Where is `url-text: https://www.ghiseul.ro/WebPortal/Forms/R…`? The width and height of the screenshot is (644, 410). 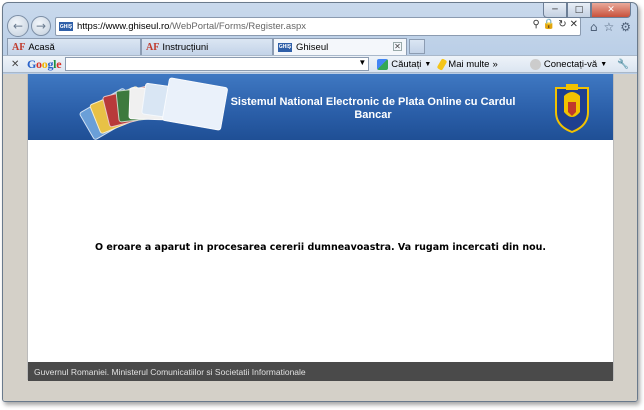 url-text: https://www.ghiseul.ro/WebPortal/Forms/R… is located at coordinates (191, 26).